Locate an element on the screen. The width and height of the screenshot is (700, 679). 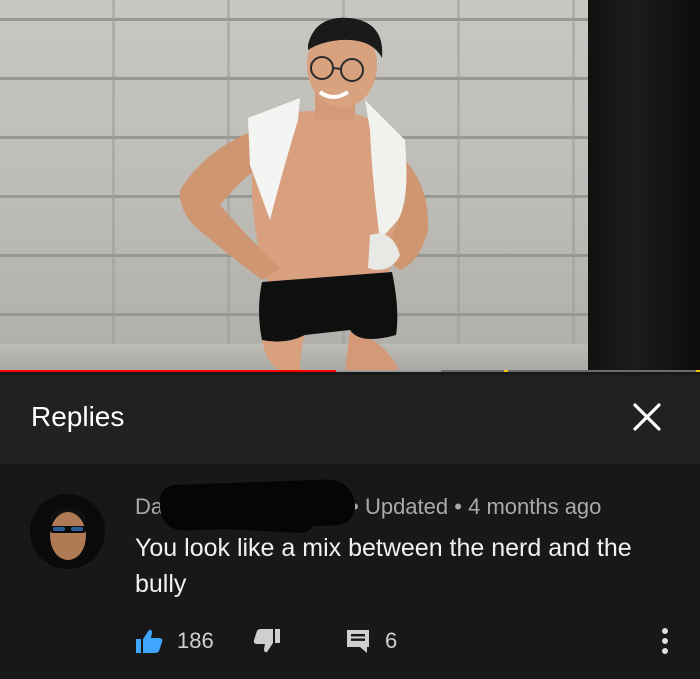
more-options-button is located at coordinates (665, 641).